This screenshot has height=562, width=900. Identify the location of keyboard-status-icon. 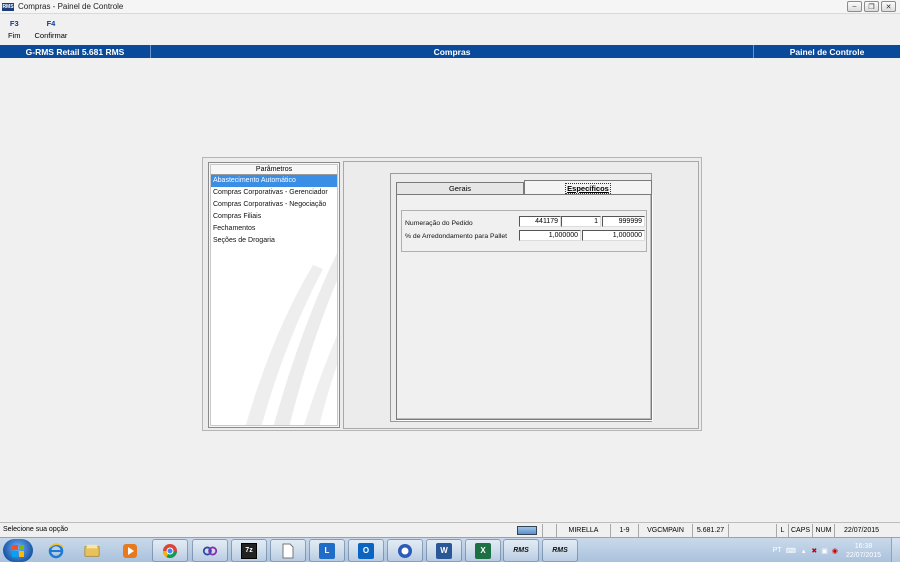
(527, 530).